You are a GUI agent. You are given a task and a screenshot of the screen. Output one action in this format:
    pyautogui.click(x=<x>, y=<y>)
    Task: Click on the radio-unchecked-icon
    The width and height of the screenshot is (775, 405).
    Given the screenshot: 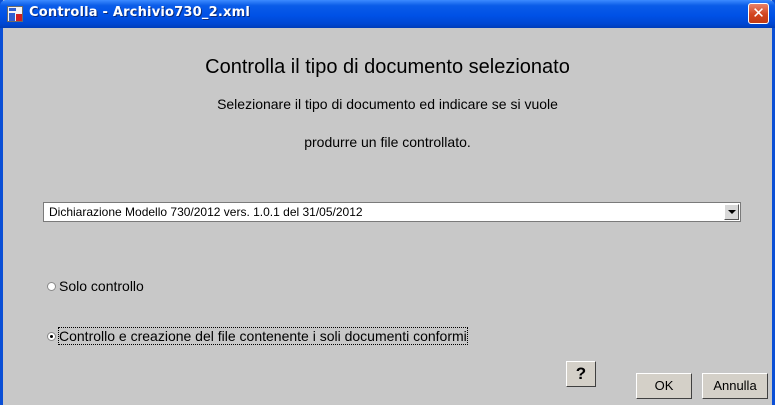 What is the action you would take?
    pyautogui.click(x=51, y=286)
    